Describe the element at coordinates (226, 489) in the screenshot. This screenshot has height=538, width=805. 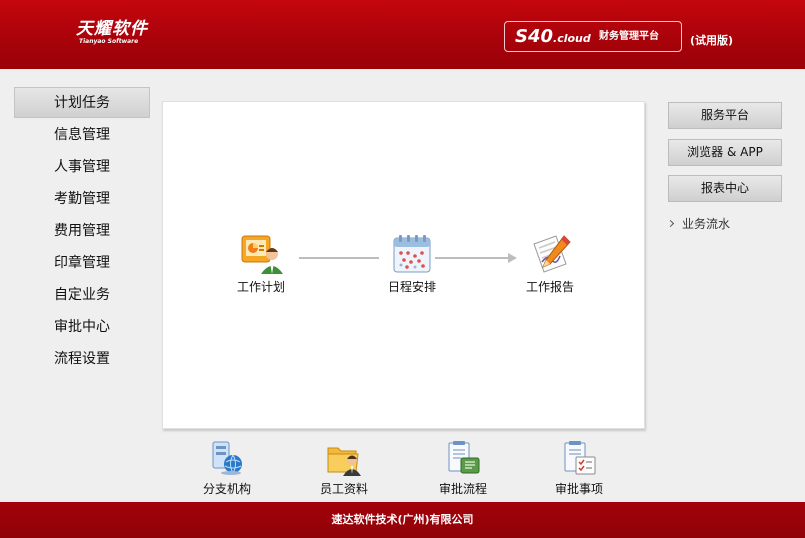
I see `quick-link-label: 分支机构` at that location.